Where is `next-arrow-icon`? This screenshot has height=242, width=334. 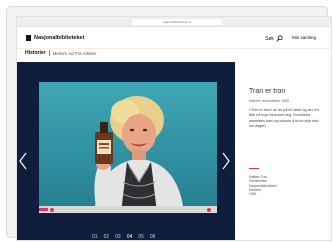
next-arrow-icon is located at coordinates (226, 161).